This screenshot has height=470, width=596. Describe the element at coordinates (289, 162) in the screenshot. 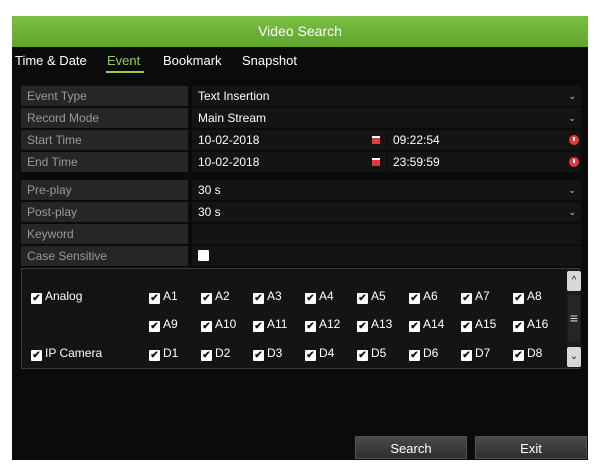

I see `end-date-field: 10-02-2018` at that location.